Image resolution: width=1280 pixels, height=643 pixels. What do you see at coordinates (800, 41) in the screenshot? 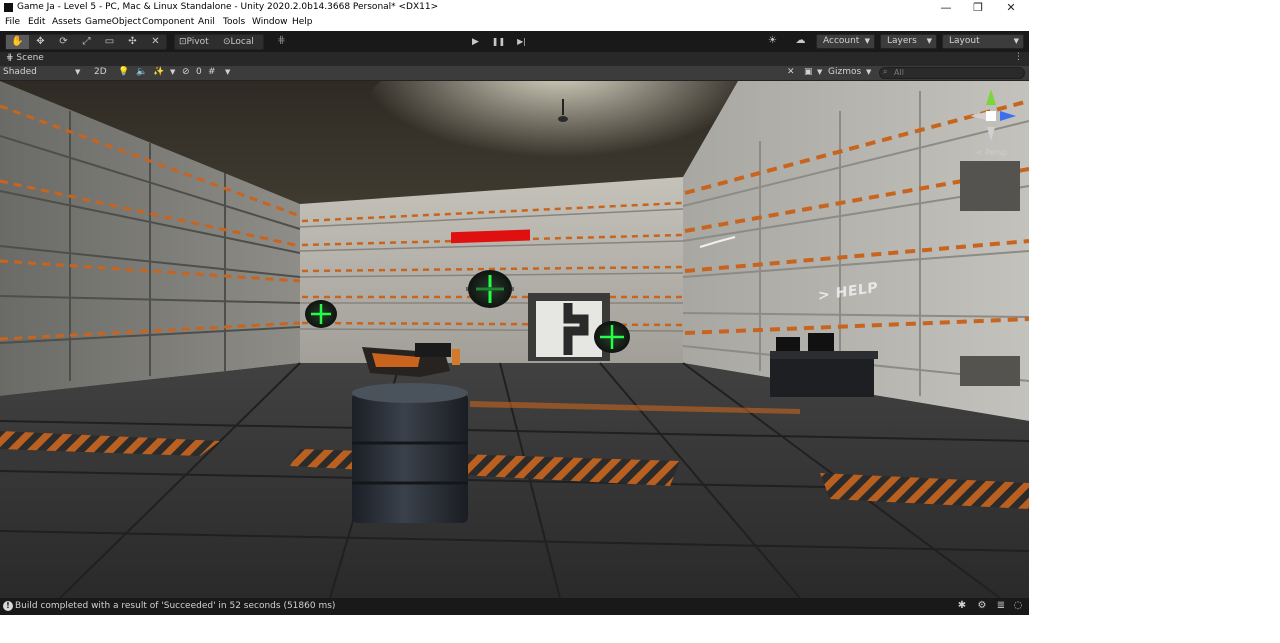
I see `cloud-icon: ☁` at bounding box center [800, 41].